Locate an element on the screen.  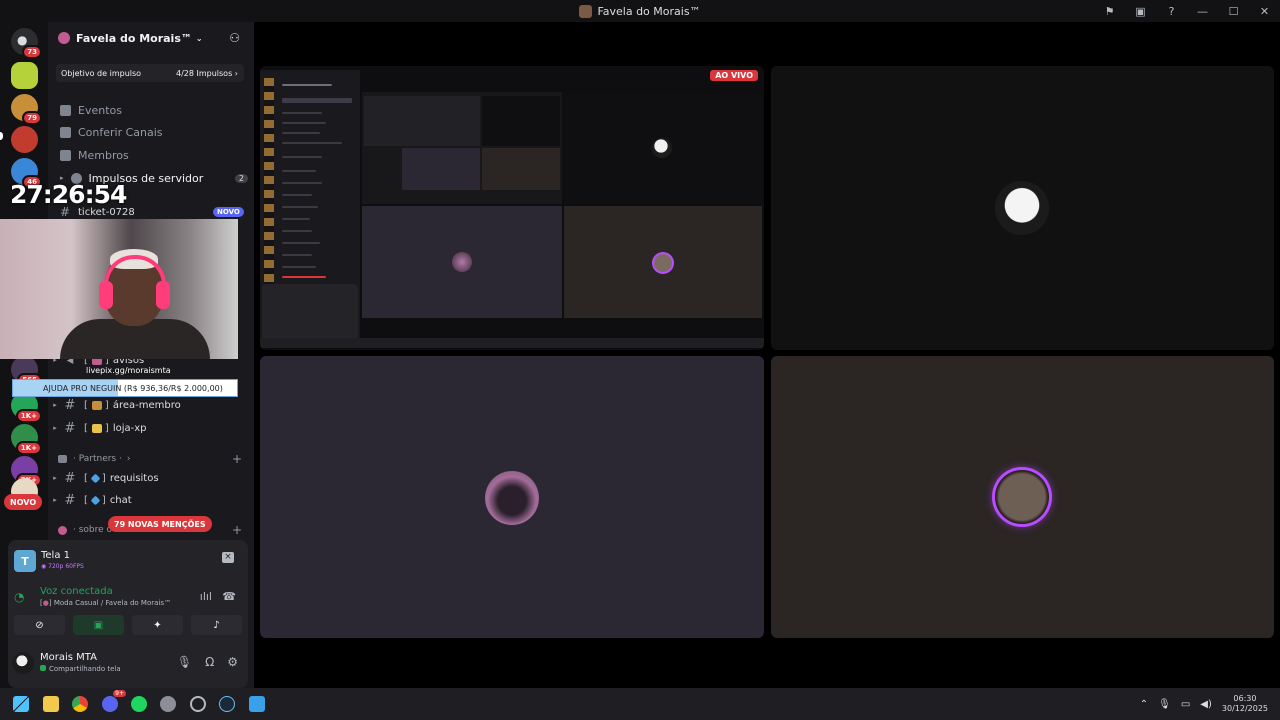
browse-channels-icon is located at coordinates (65, 132).